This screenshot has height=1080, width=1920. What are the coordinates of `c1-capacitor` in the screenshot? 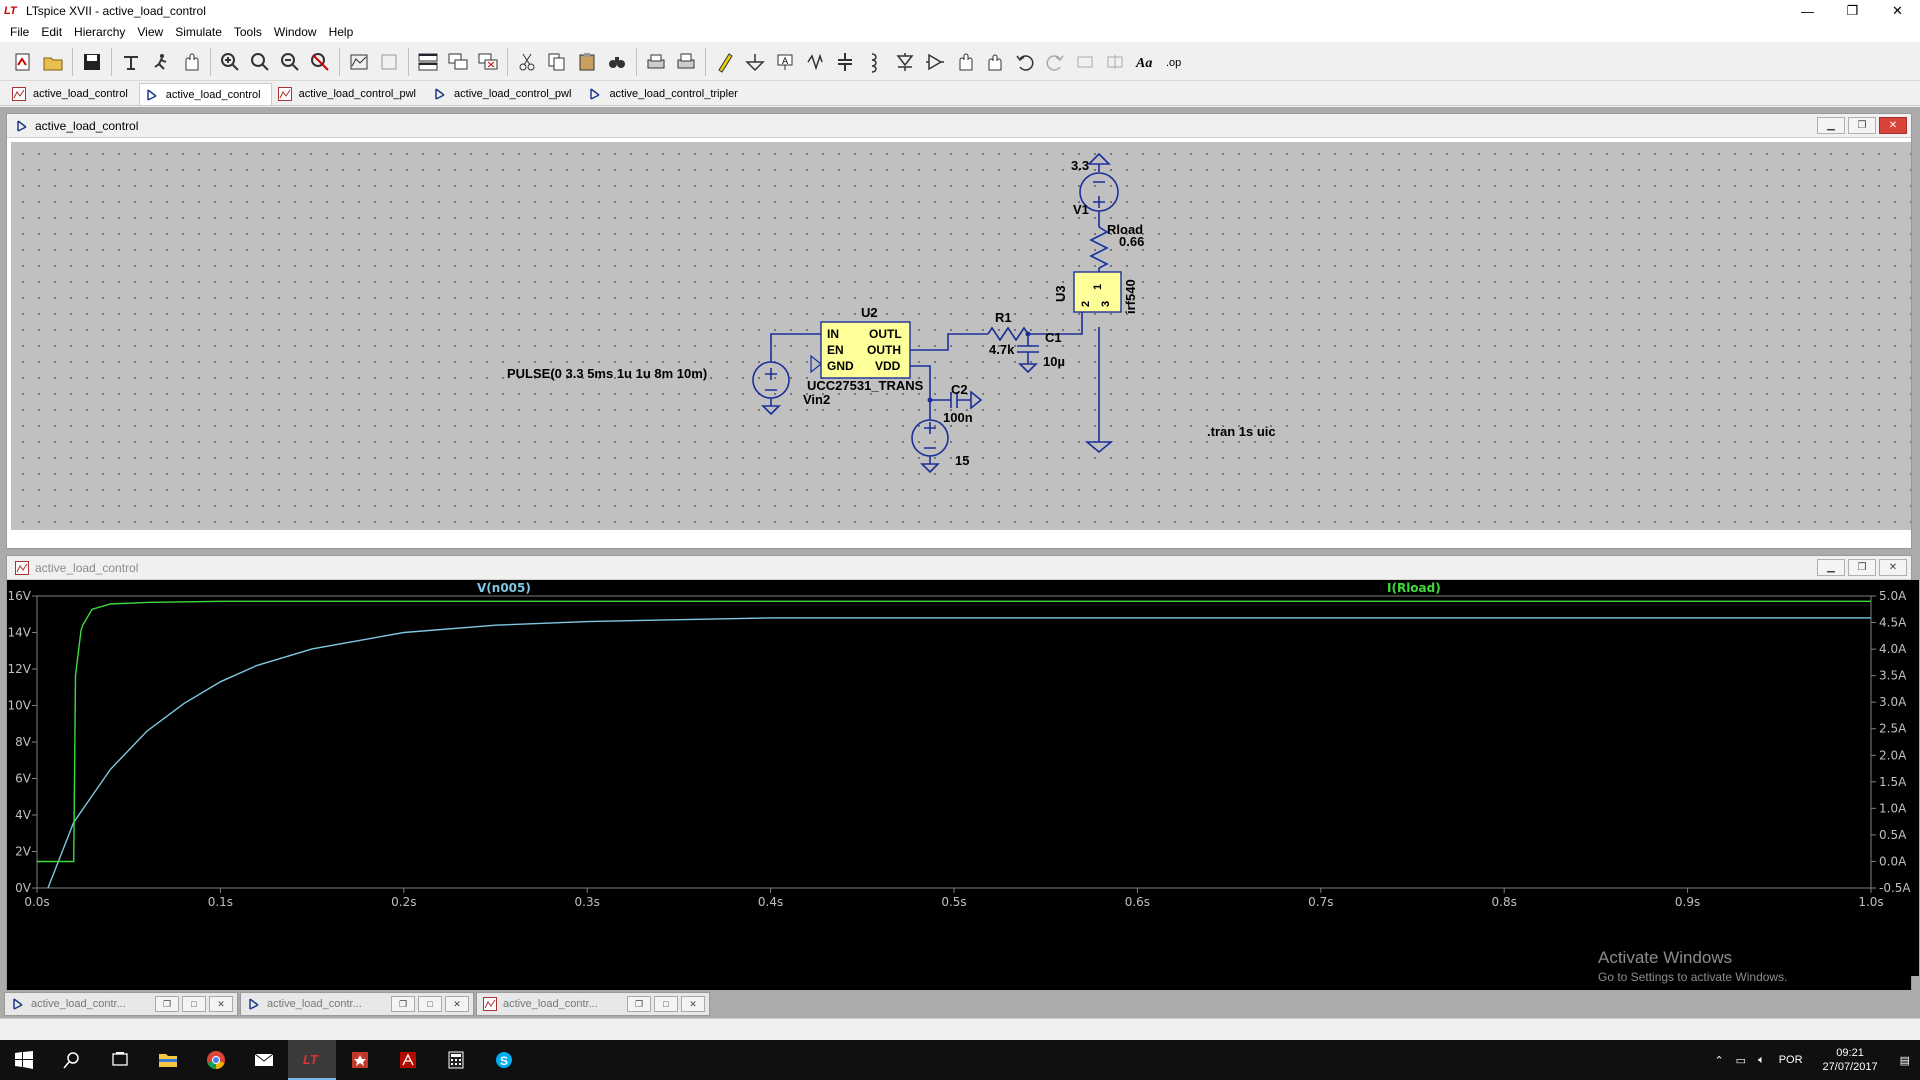 It's located at (1028, 349).